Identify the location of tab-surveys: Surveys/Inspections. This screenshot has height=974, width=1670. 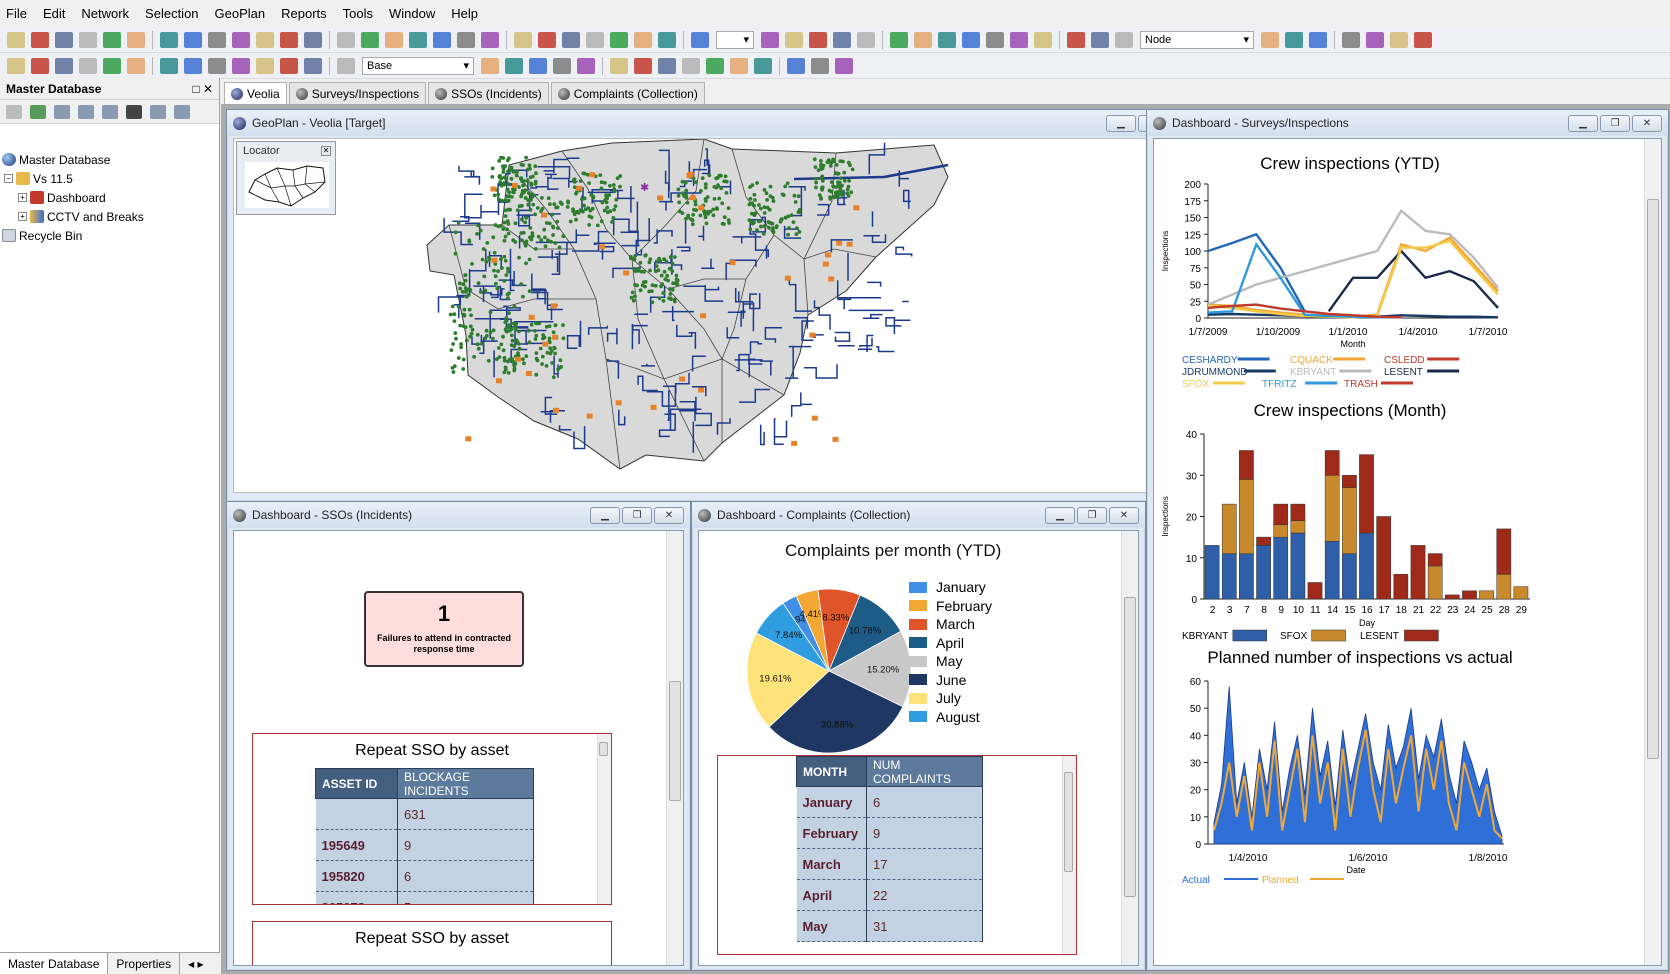
(357, 93).